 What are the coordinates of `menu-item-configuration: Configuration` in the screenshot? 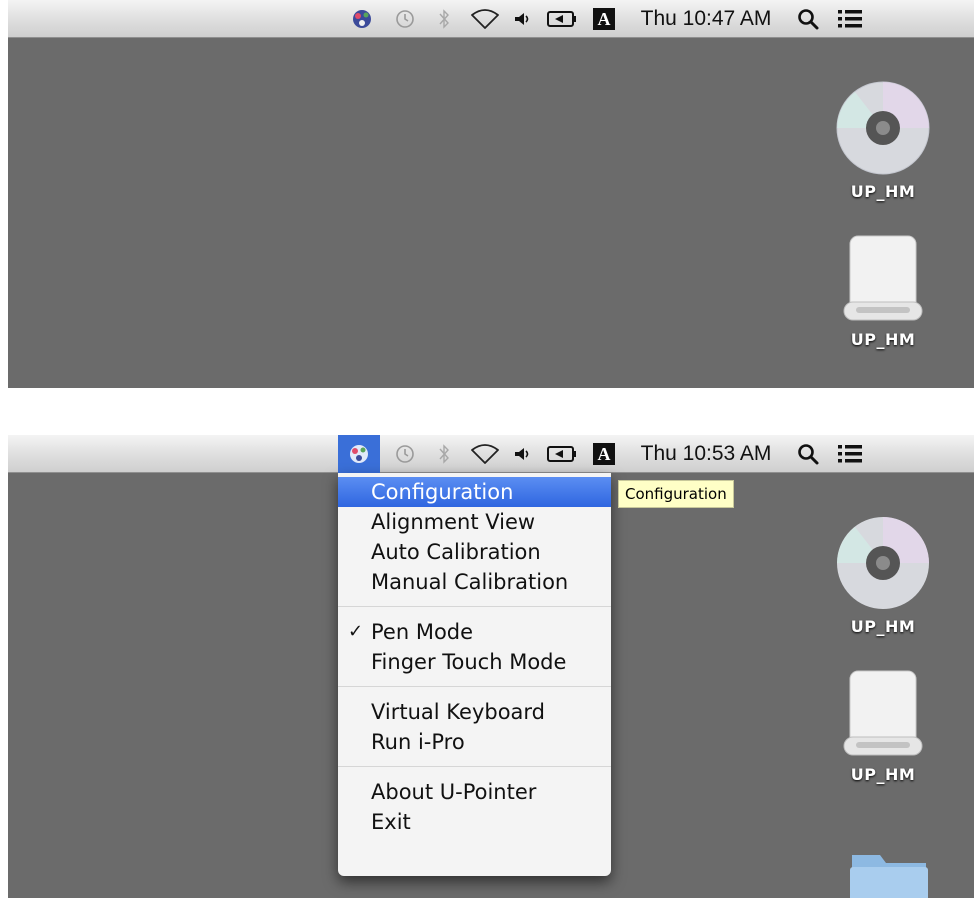 It's located at (474, 492).